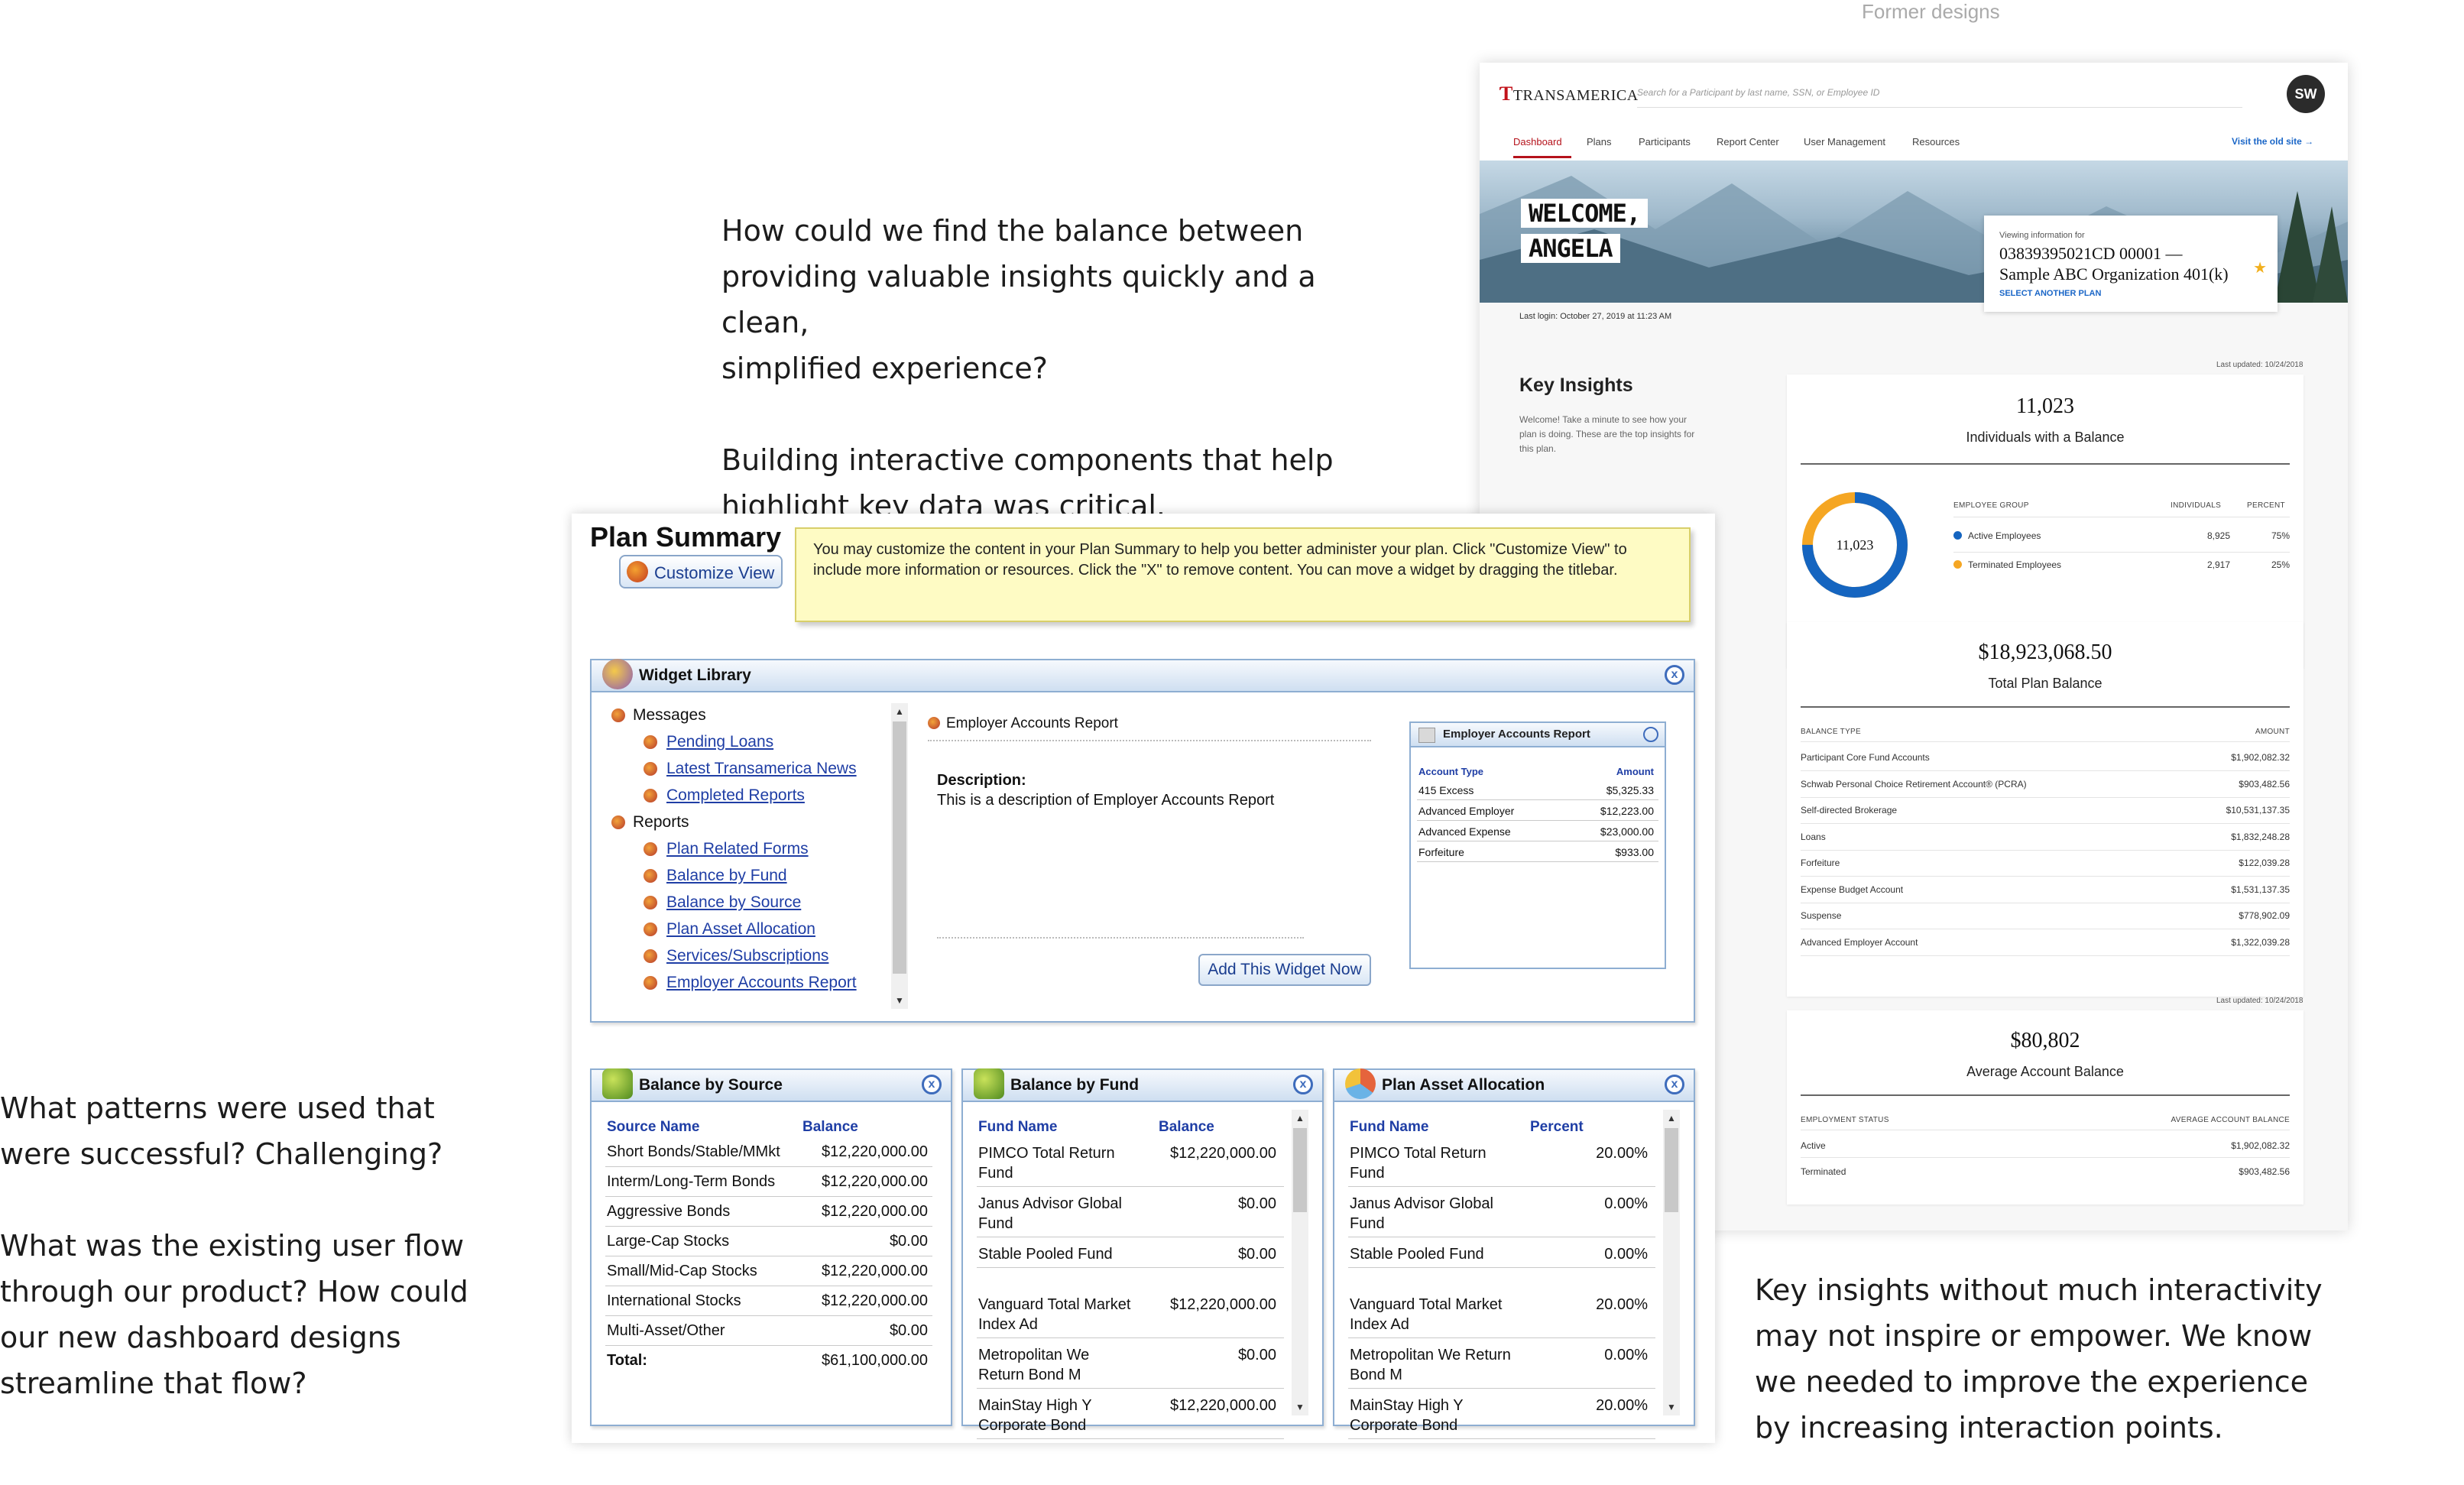  I want to click on card-divider, so click(2046, 464).